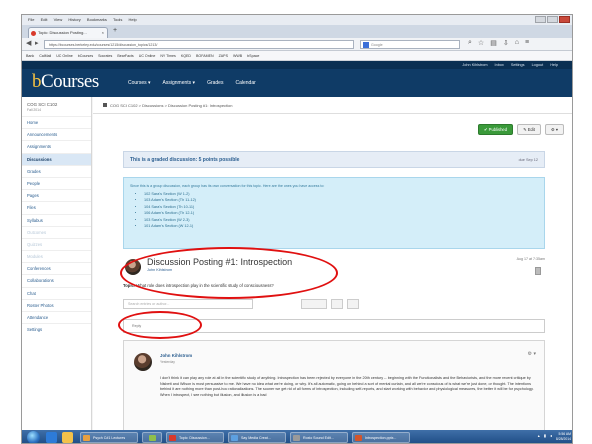 The image size is (592, 444). I want to click on start-button, so click(33, 437).